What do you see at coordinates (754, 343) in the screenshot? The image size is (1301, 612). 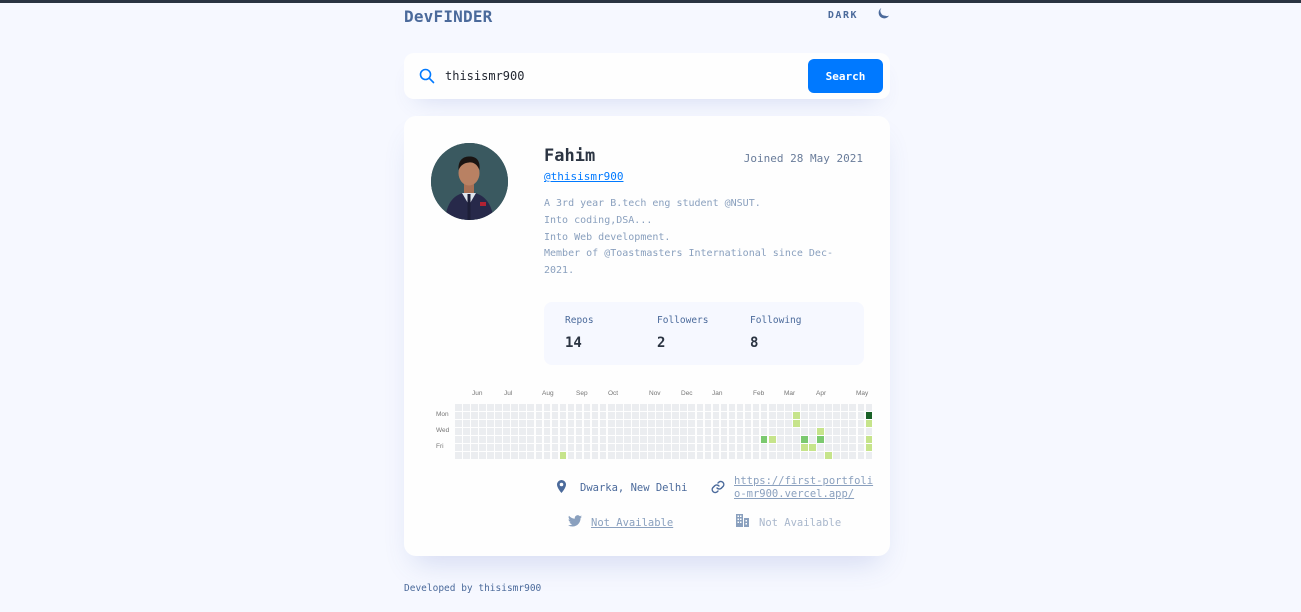 I see `stat-following-value: 8` at bounding box center [754, 343].